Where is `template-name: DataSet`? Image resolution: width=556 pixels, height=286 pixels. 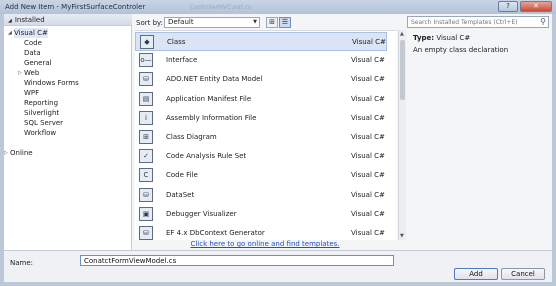 template-name: DataSet is located at coordinates (180, 194).